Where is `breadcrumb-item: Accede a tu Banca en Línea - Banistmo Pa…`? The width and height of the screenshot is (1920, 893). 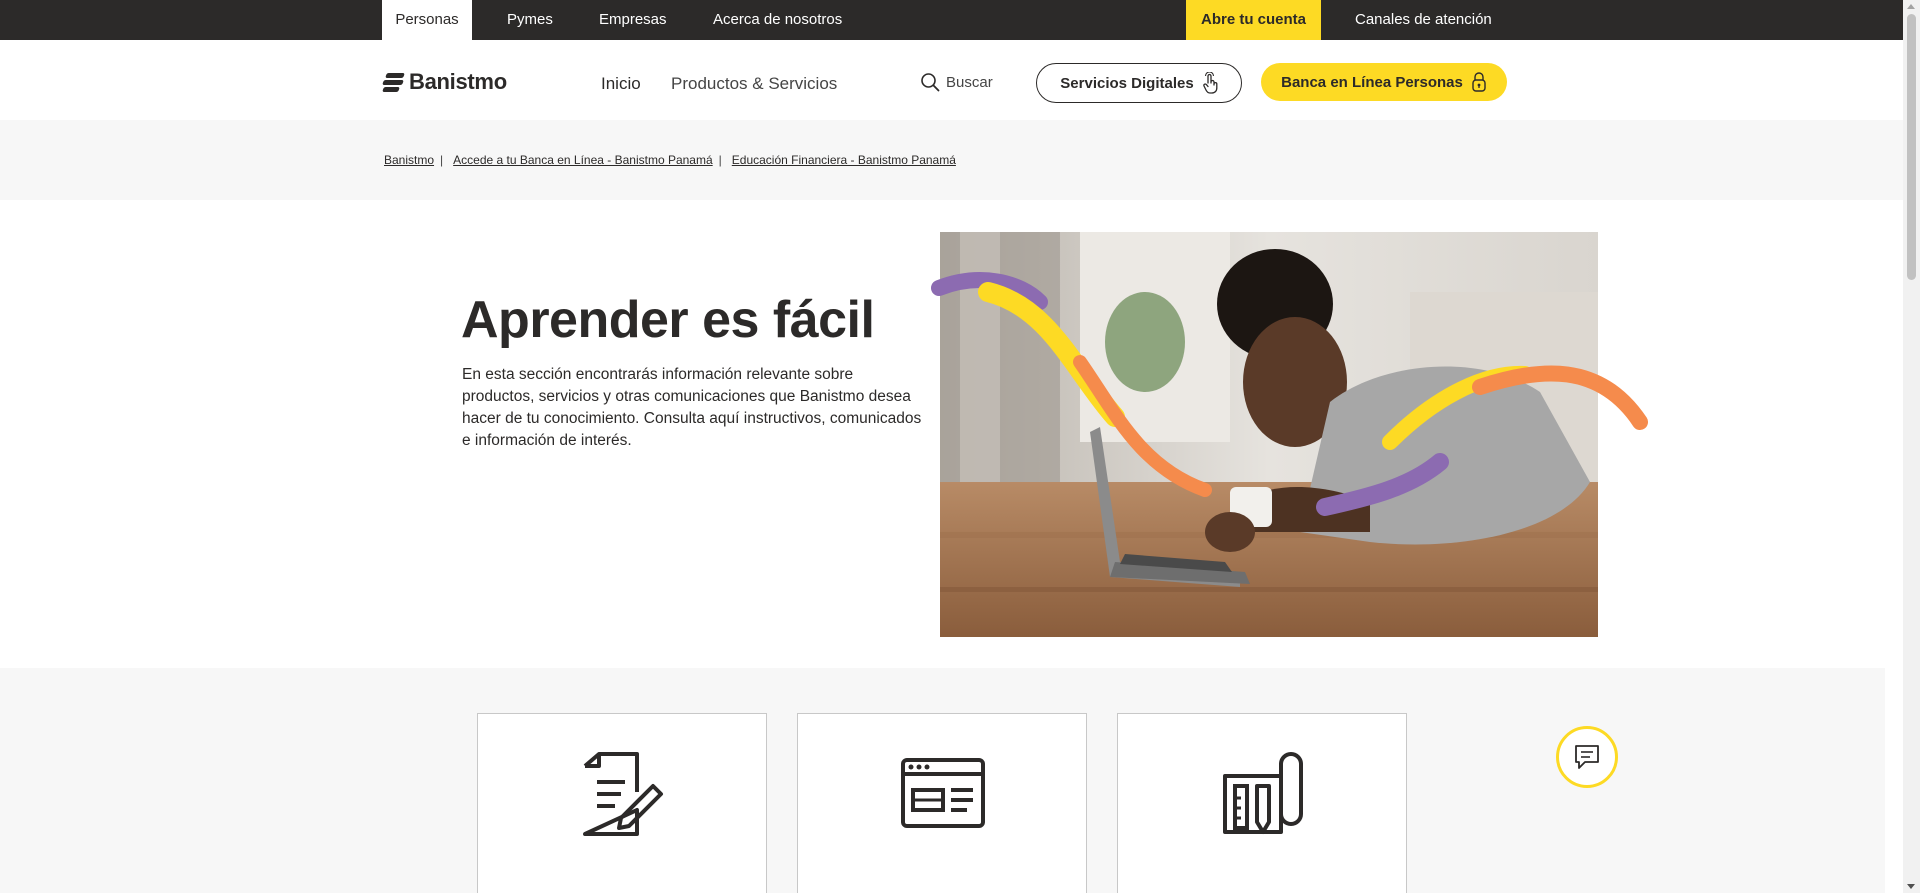 breadcrumb-item: Accede a tu Banca en Línea - Banistmo Pa… is located at coordinates (583, 160).